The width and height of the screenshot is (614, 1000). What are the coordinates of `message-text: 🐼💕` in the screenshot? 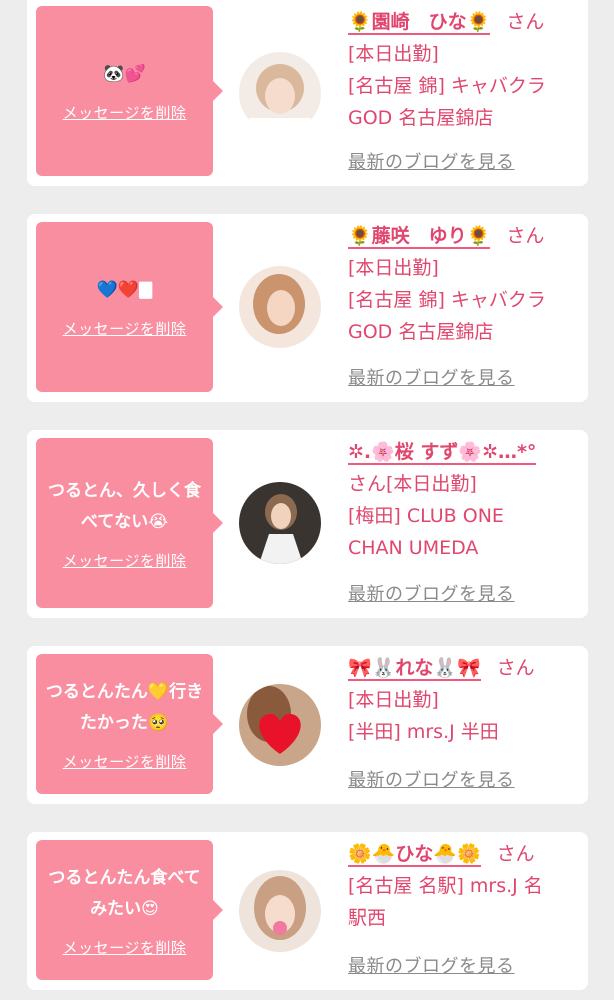 It's located at (124, 74).